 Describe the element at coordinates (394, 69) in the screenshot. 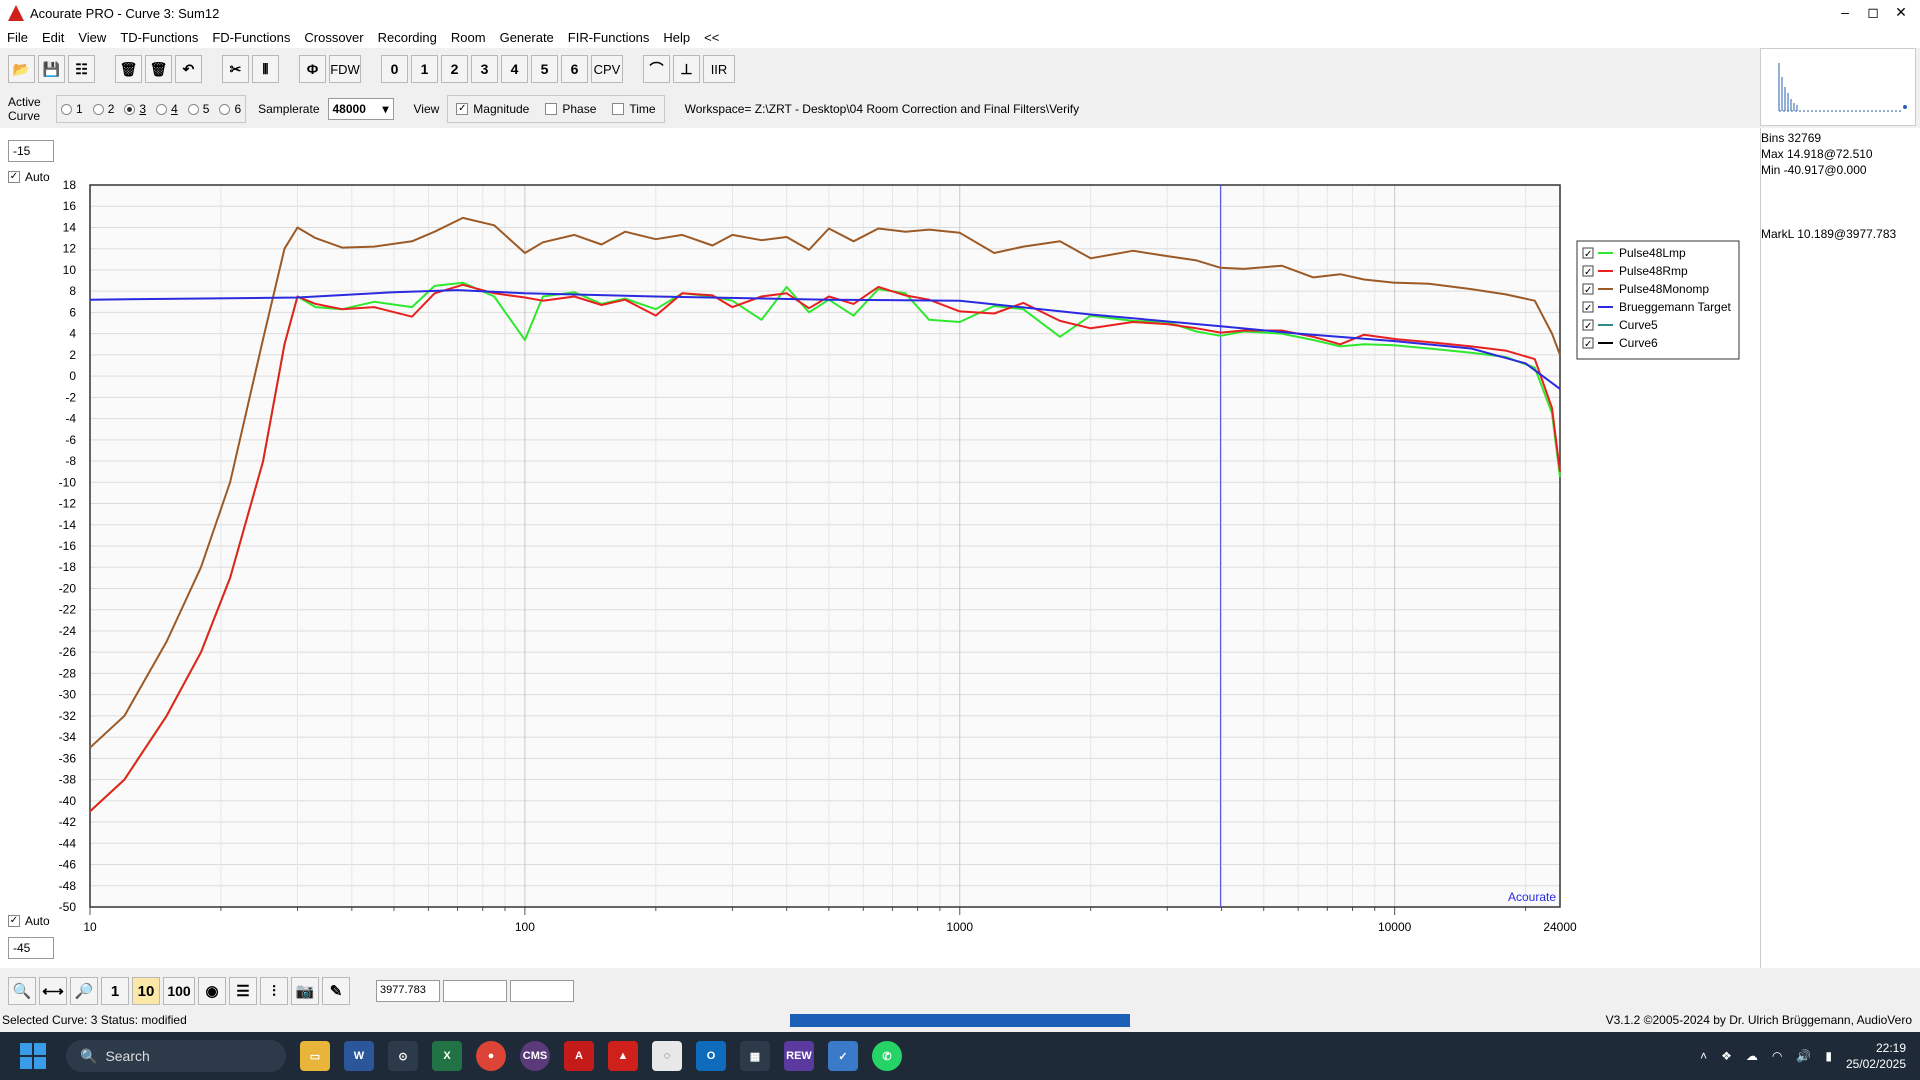

I see `curve-0-button: 0` at that location.